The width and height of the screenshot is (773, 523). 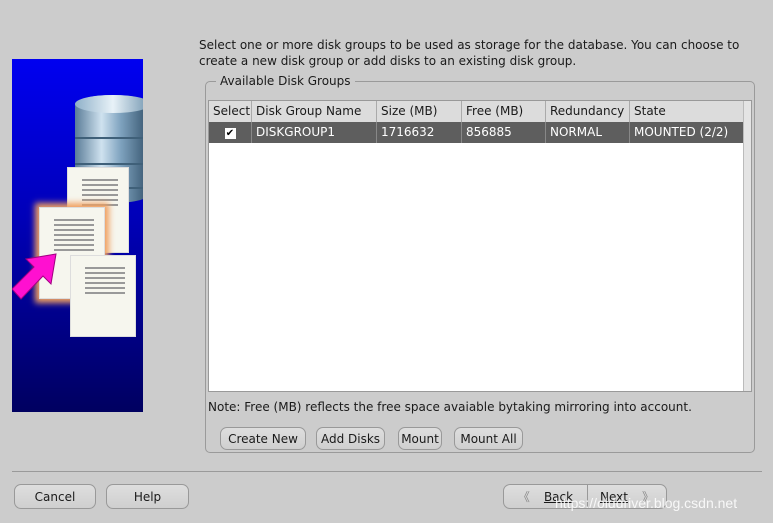 I want to click on help-button: Help, so click(x=147, y=496).